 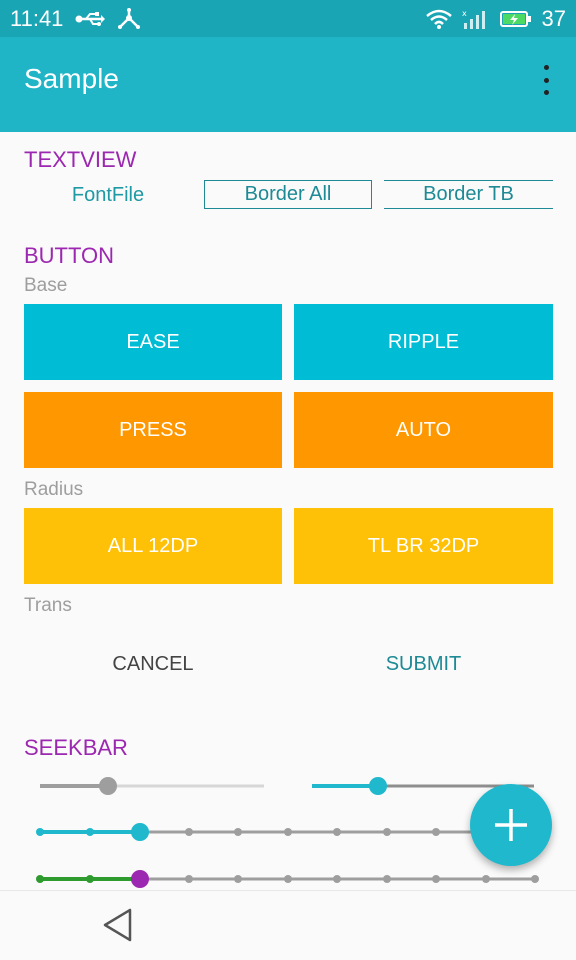 I want to click on ease-button: EASE, so click(x=153, y=342).